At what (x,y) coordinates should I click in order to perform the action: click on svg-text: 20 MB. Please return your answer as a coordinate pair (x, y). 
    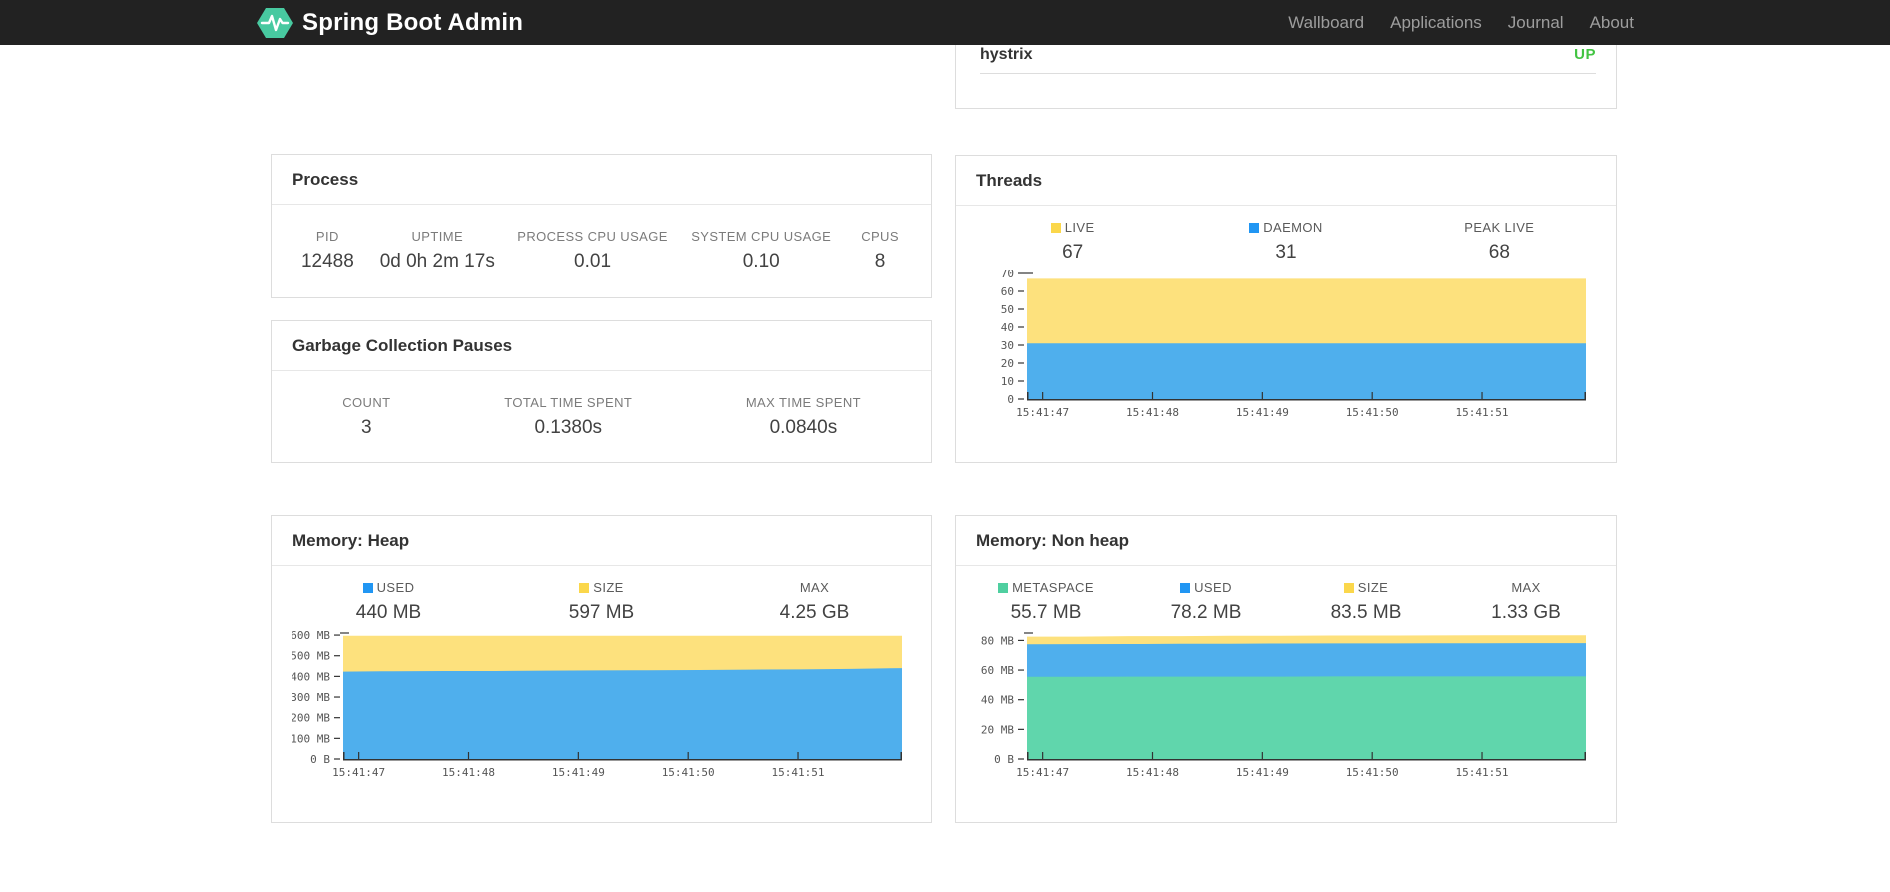
    Looking at the image, I should click on (997, 729).